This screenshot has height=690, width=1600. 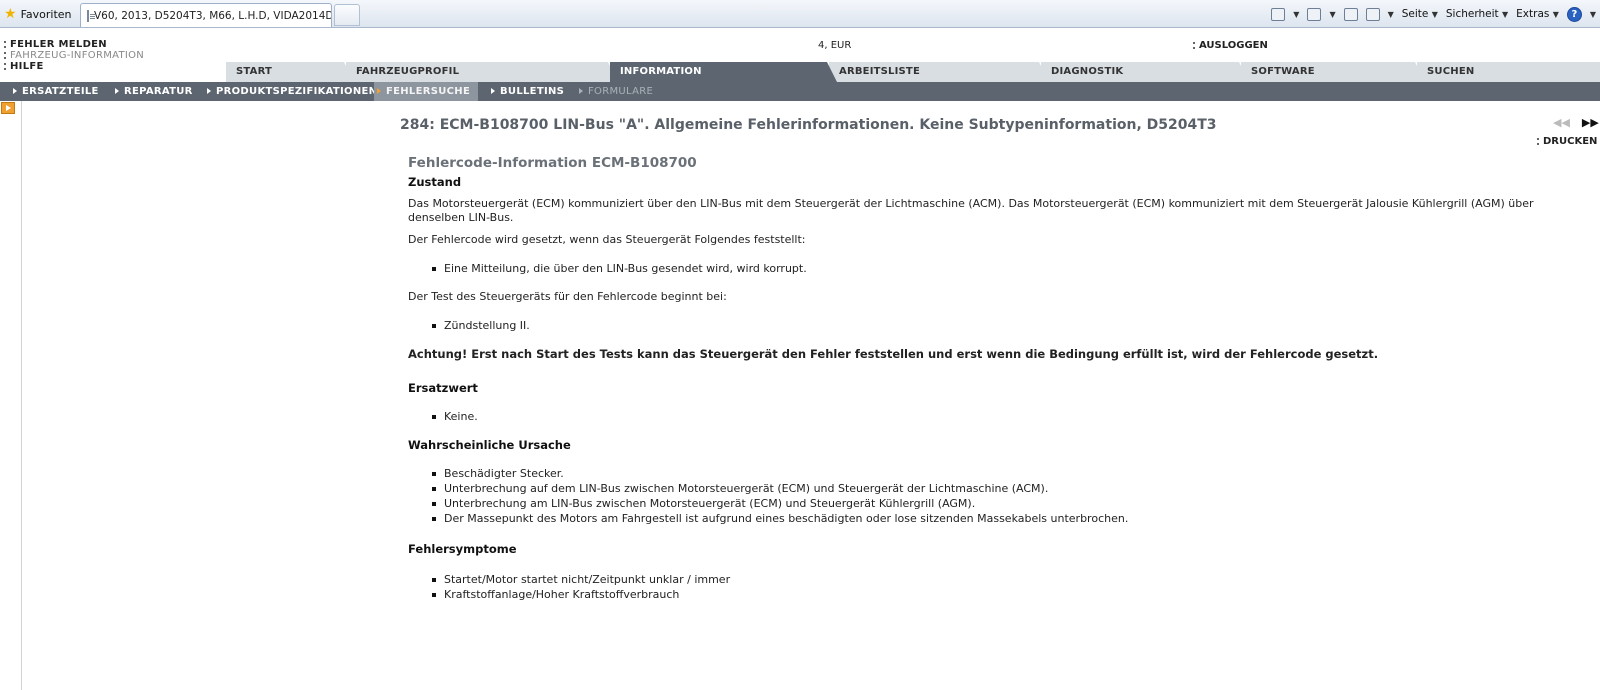 What do you see at coordinates (1333, 72) in the screenshot?
I see `tab-software: SOFTWARE` at bounding box center [1333, 72].